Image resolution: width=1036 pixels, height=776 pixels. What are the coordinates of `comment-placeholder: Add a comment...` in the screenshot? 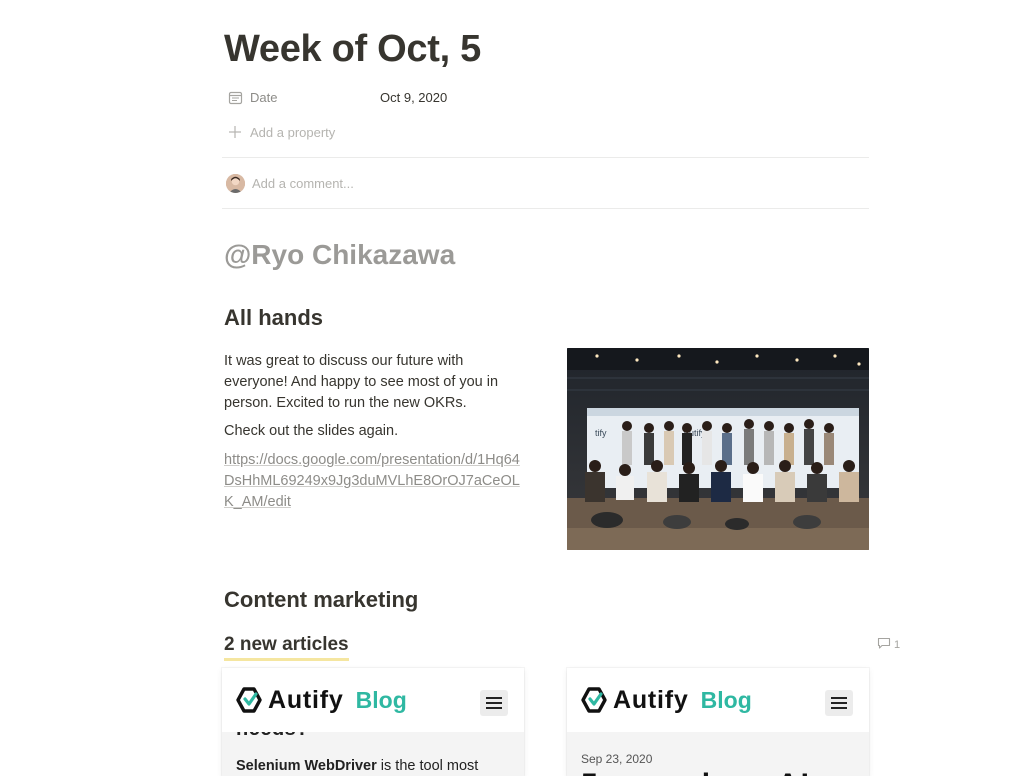 It's located at (303, 183).